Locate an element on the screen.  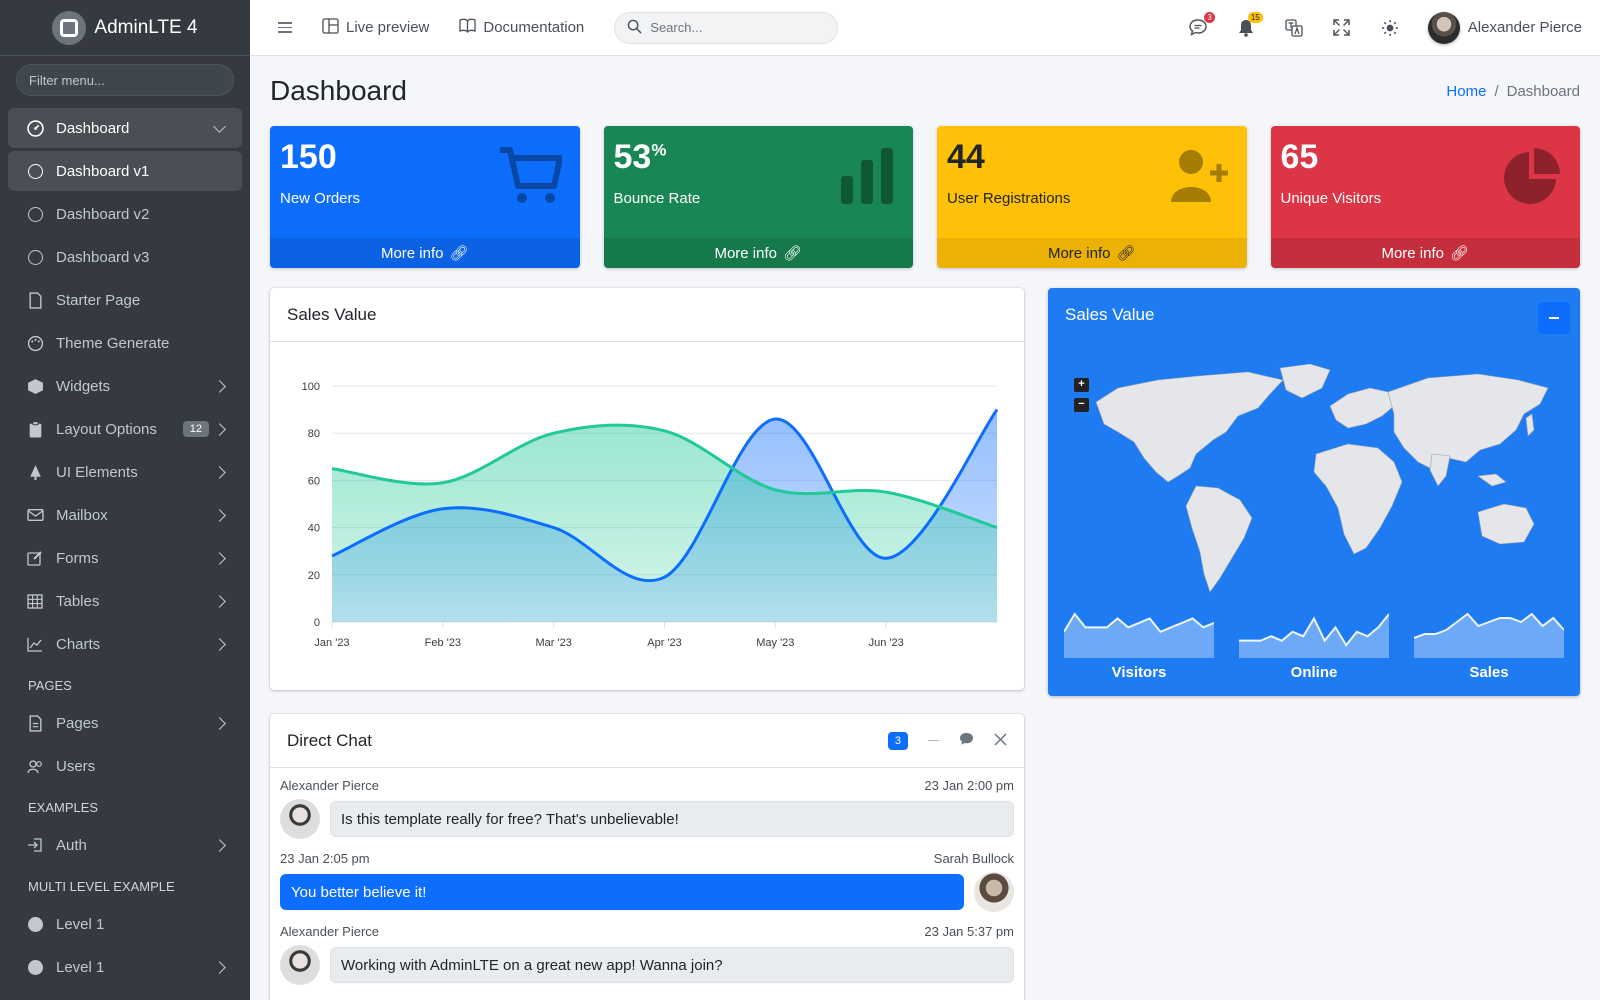
breadcrumb-home: Home is located at coordinates (1466, 91).